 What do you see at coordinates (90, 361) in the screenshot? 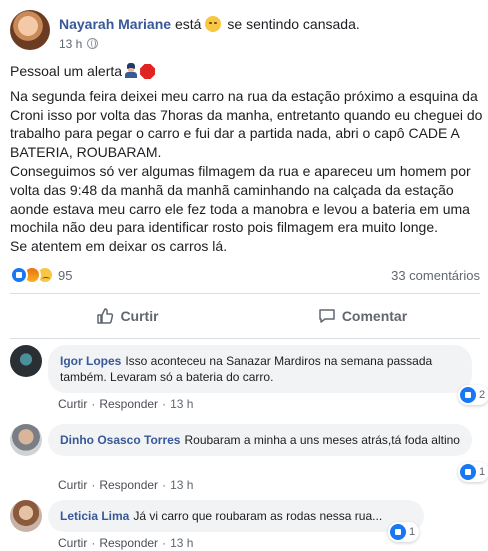
I see `commenter-name: Igor Lopes` at bounding box center [90, 361].